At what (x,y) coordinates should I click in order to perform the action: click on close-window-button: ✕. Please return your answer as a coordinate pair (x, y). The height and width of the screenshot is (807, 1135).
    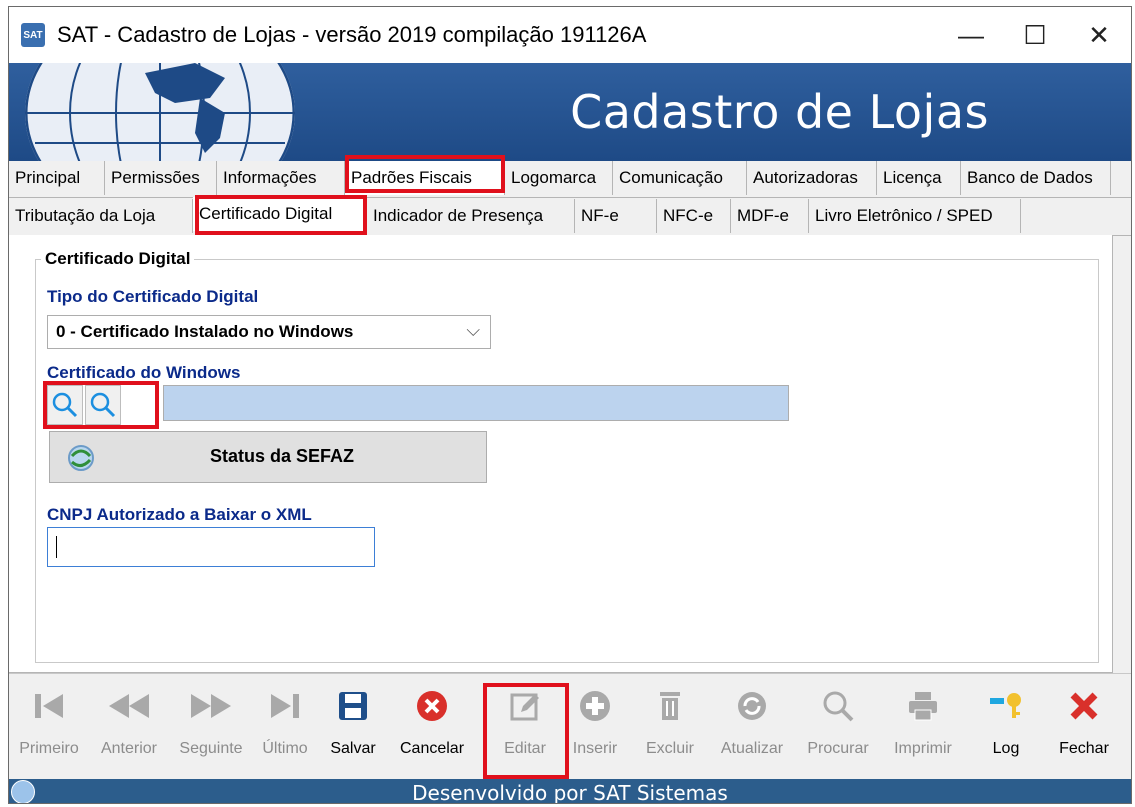
    Looking at the image, I should click on (1099, 35).